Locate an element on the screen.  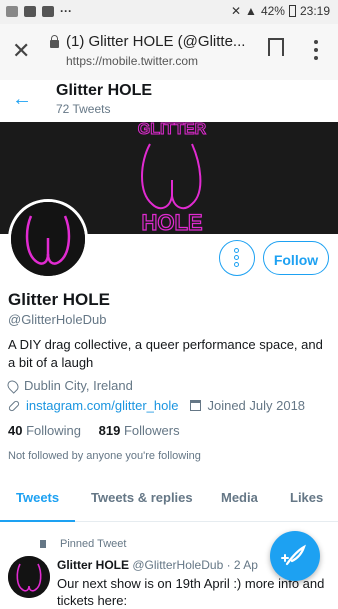
status-bar: ··· ✕ ▲ 42% 23:19 is located at coordinates (169, 12).